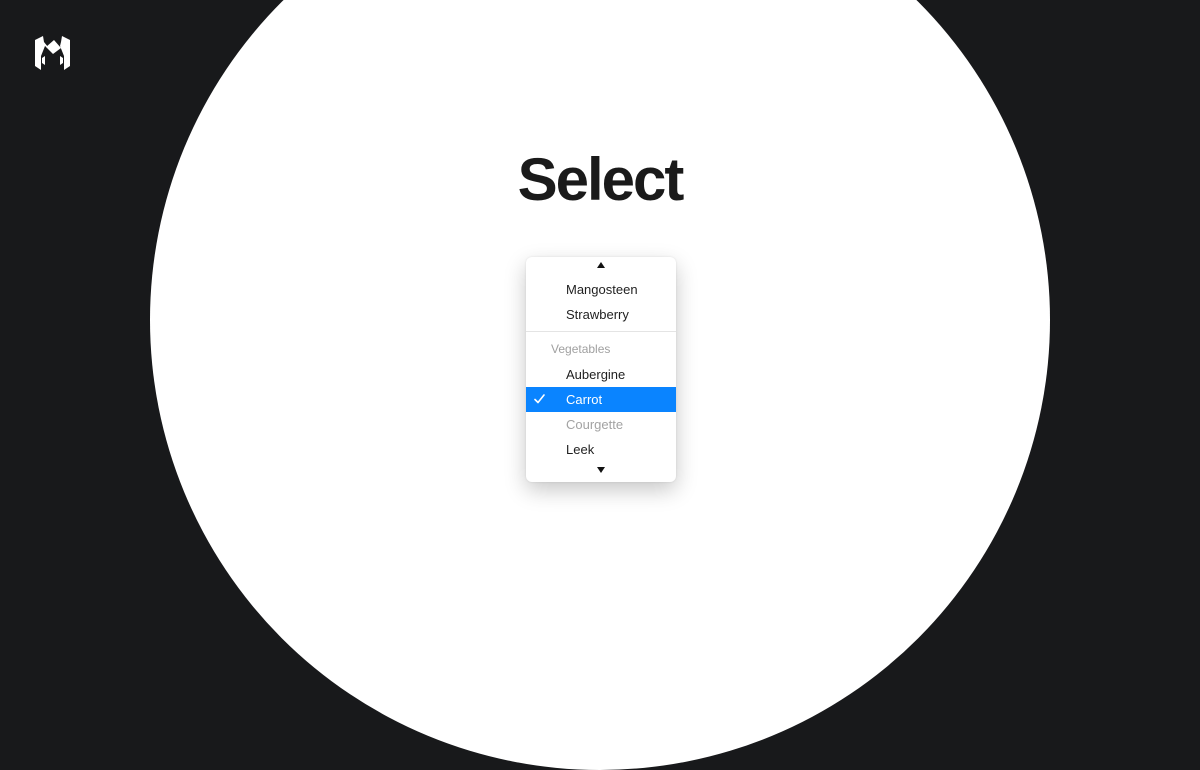  I want to click on option-label: Mangosteen, so click(602, 289).